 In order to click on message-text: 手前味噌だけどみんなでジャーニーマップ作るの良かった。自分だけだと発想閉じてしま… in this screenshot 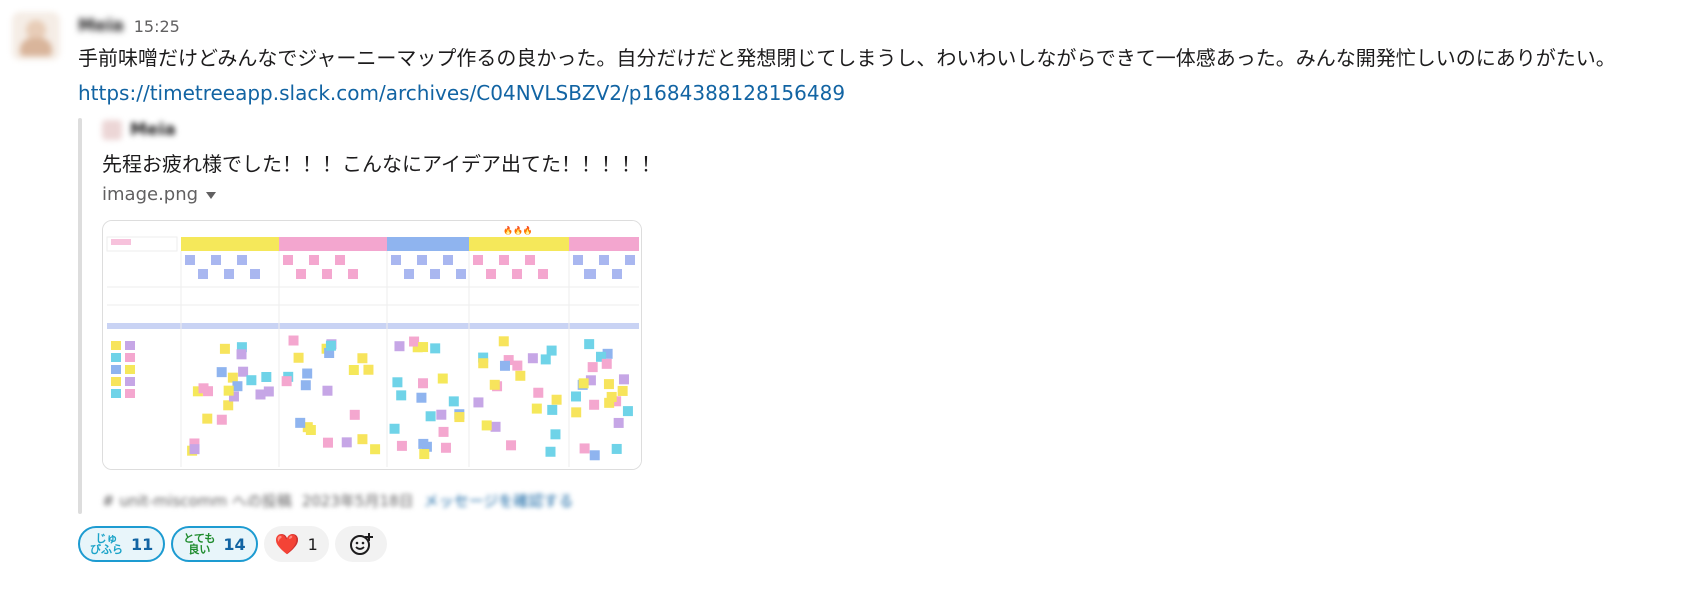, I will do `click(847, 58)`.